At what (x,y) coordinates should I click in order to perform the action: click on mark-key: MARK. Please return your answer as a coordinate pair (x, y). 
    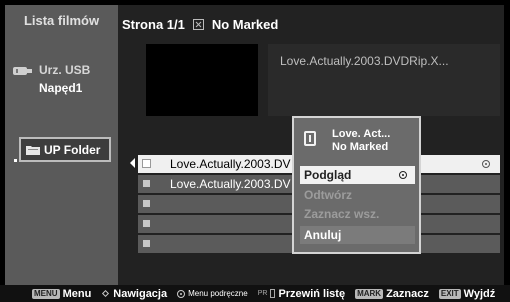
    Looking at the image, I should click on (369, 293).